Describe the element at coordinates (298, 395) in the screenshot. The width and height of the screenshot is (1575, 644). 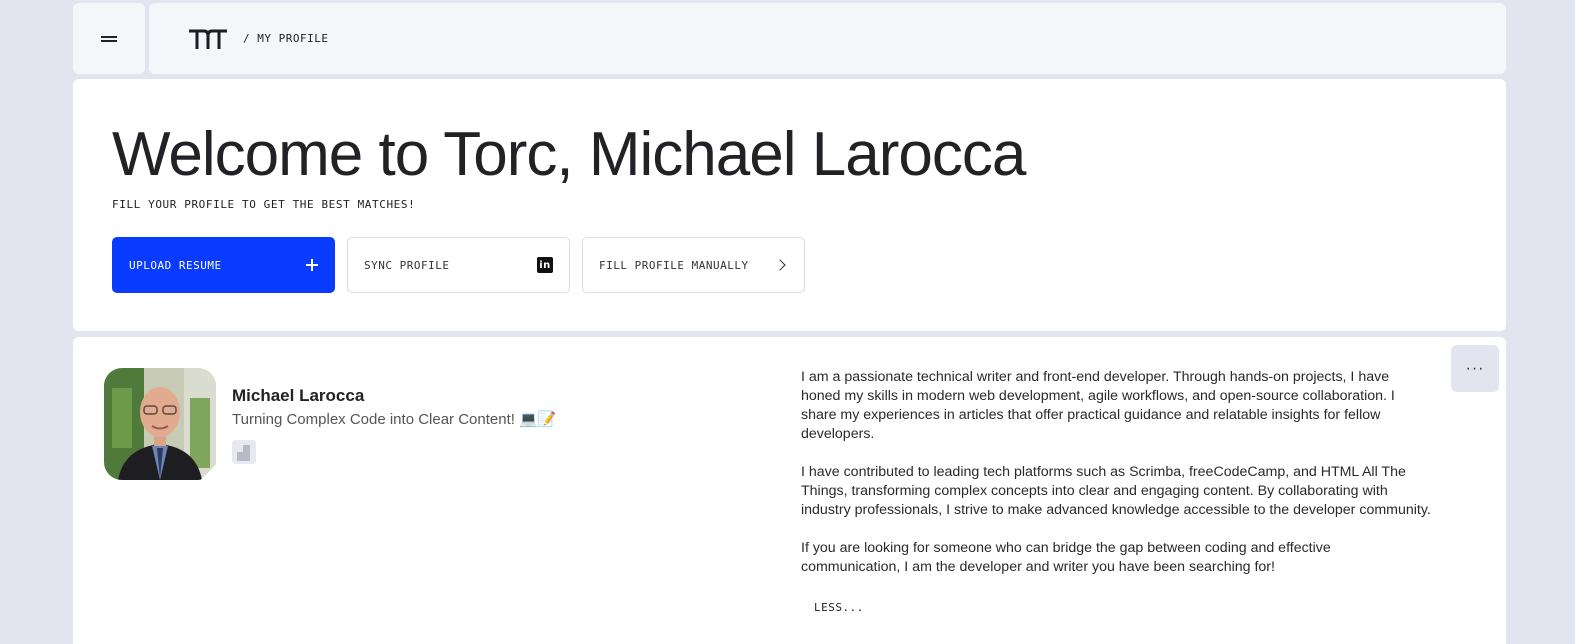
I see `profile-name: Michael Larocca` at that location.